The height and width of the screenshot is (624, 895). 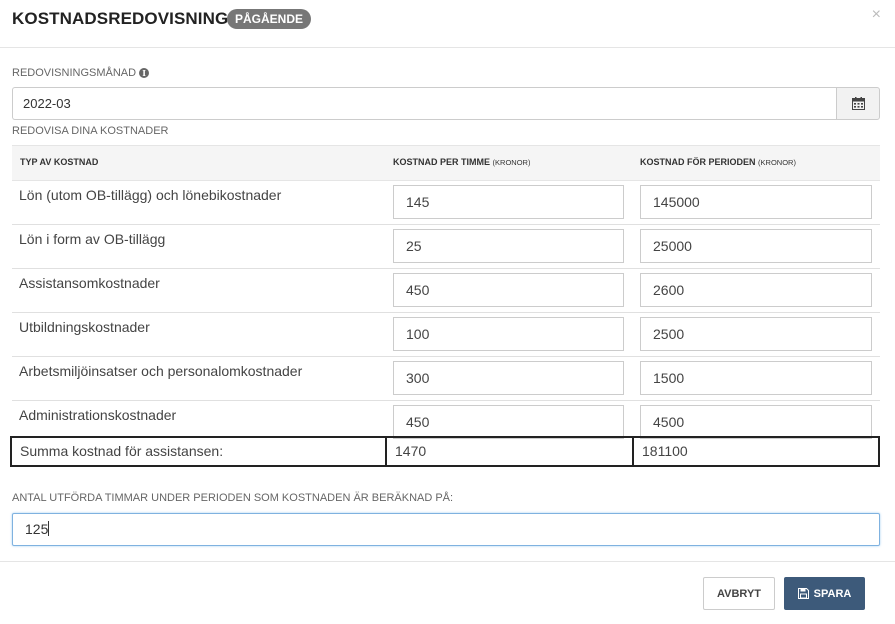 What do you see at coordinates (756, 202) in the screenshot?
I see `period-cost-input: 145000` at bounding box center [756, 202].